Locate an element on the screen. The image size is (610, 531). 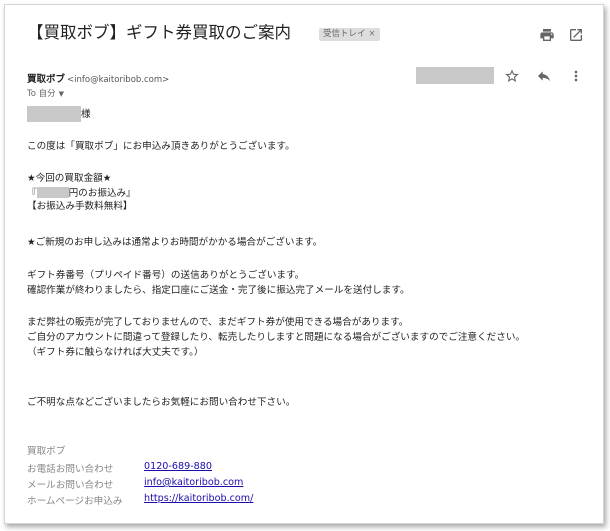
amount-heading: ★今回の買取金額★ is located at coordinates (69, 178).